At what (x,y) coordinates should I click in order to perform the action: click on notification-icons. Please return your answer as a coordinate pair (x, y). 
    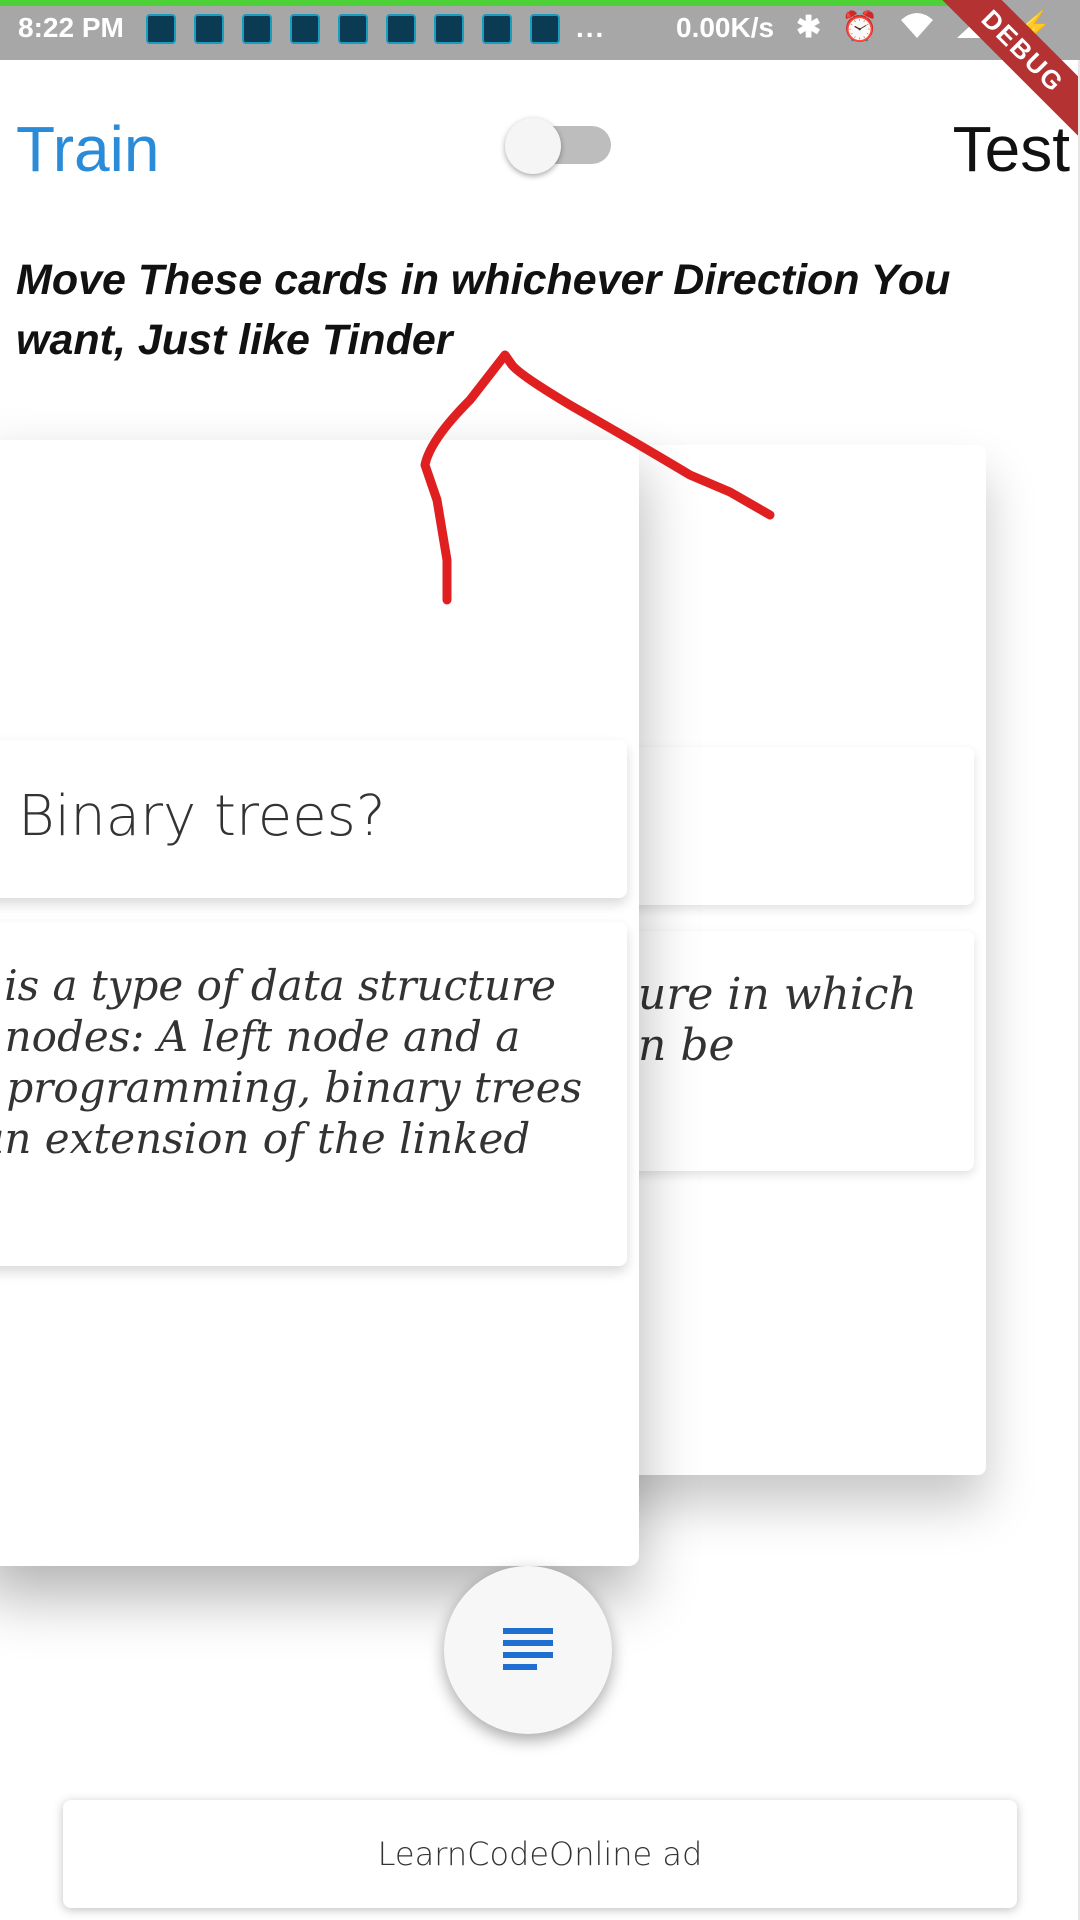
    Looking at the image, I should click on (353, 29).